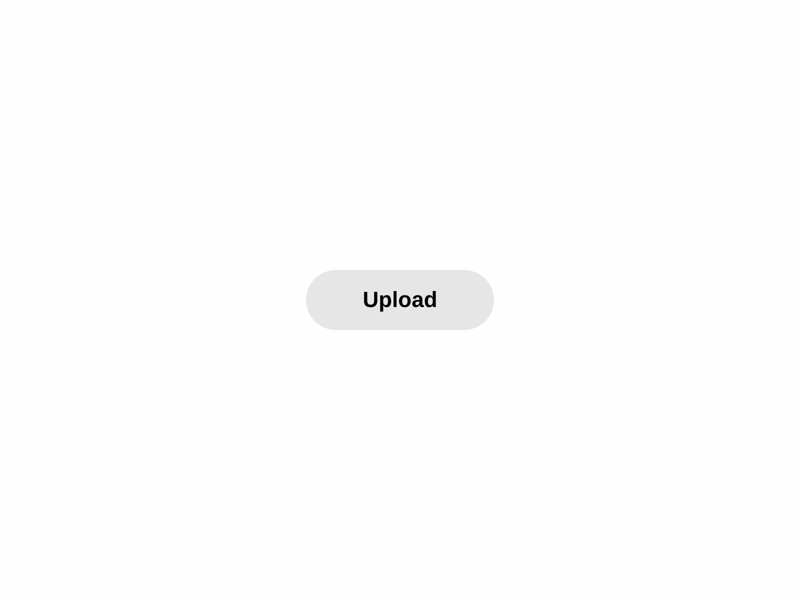 The image size is (800, 600). I want to click on upload-button: Upload, so click(400, 300).